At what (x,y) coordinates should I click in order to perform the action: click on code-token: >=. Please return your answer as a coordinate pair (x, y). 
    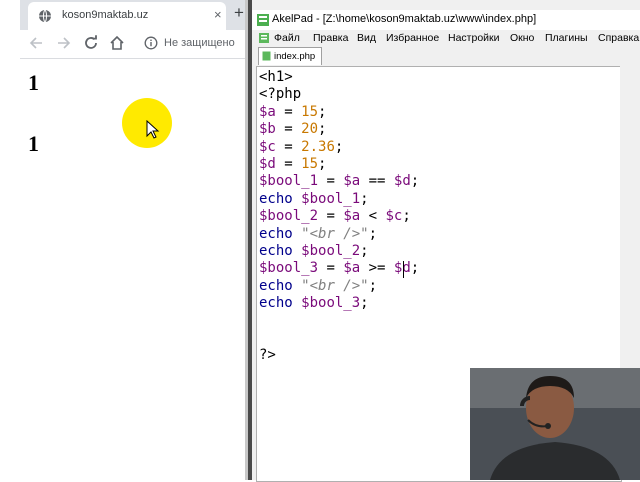
    Looking at the image, I should click on (377, 268).